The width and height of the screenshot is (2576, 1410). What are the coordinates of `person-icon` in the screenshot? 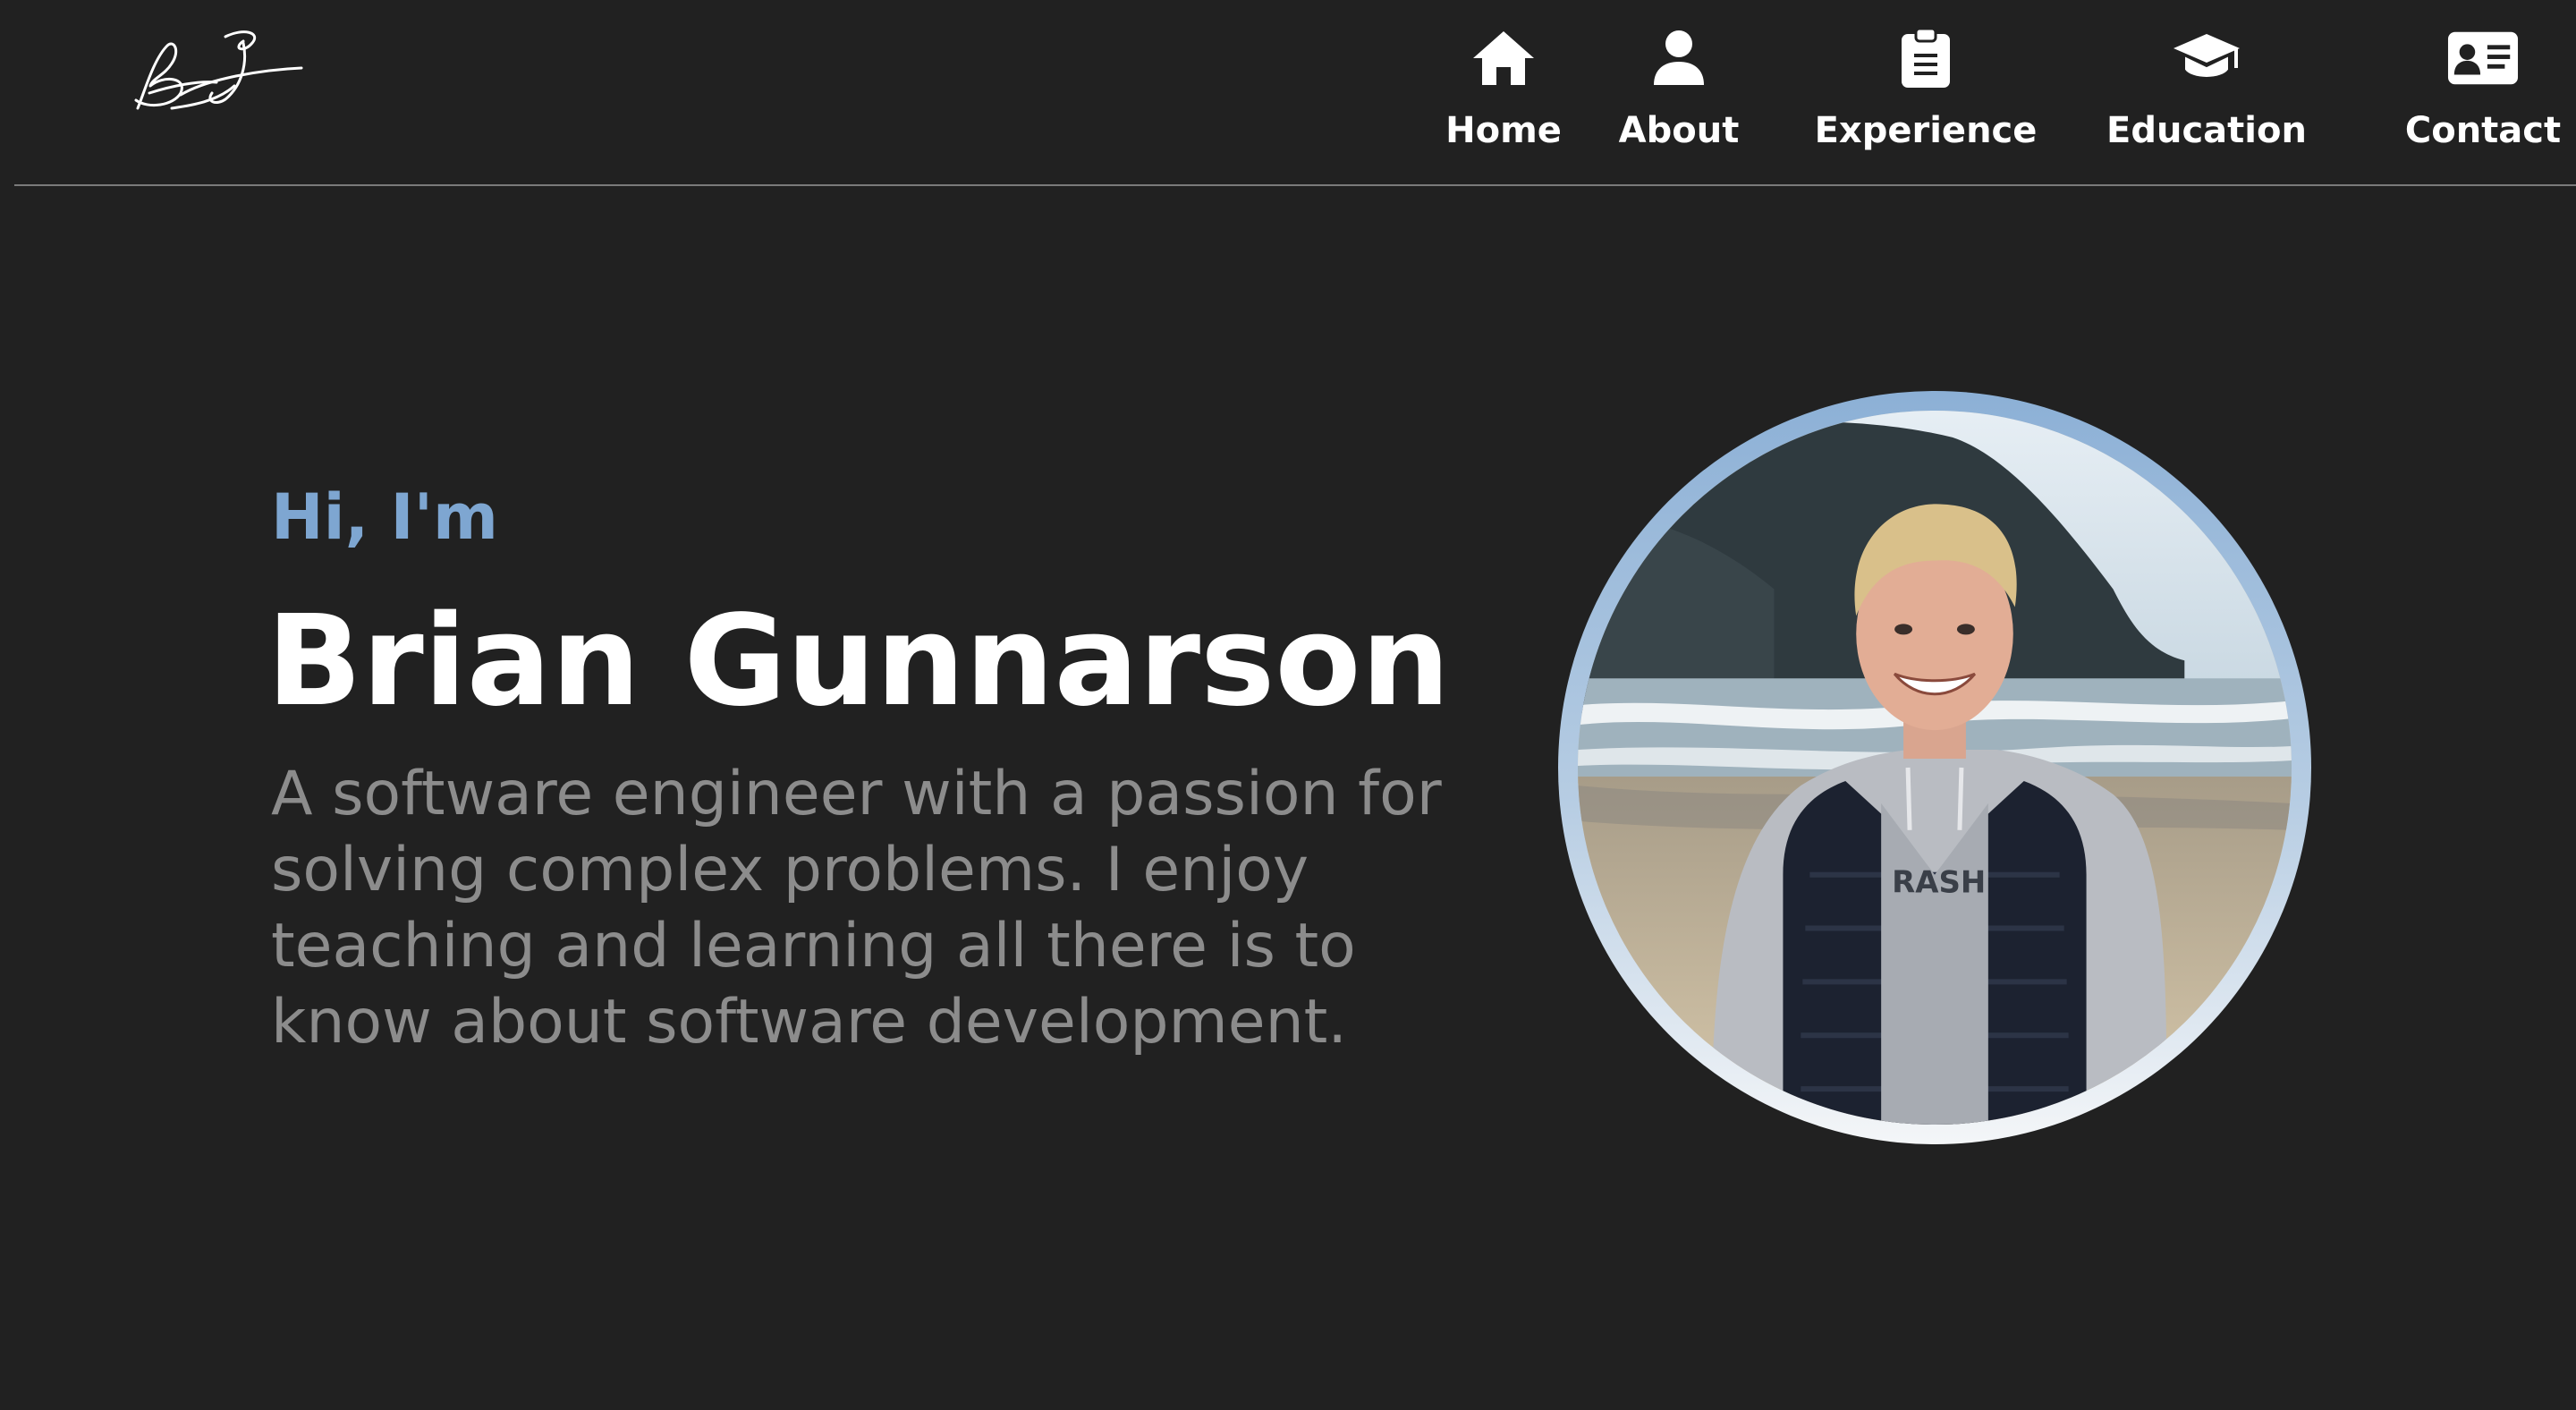 It's located at (1679, 58).